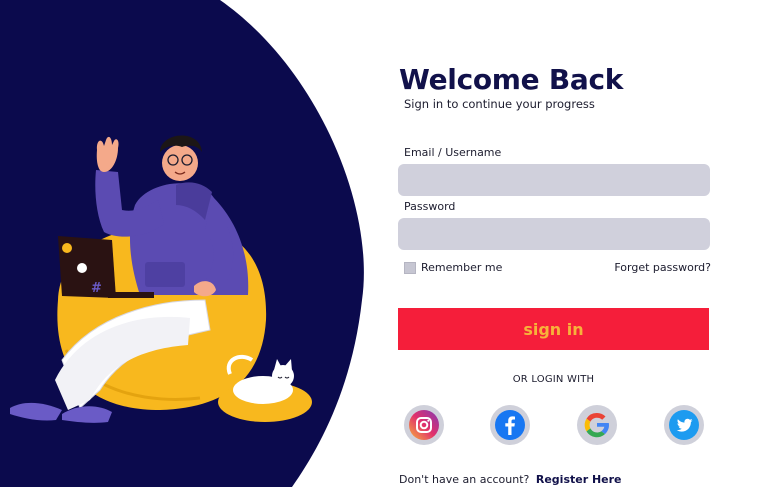 Image resolution: width=780 pixels, height=487 pixels. I want to click on password-label: Password, so click(430, 206).